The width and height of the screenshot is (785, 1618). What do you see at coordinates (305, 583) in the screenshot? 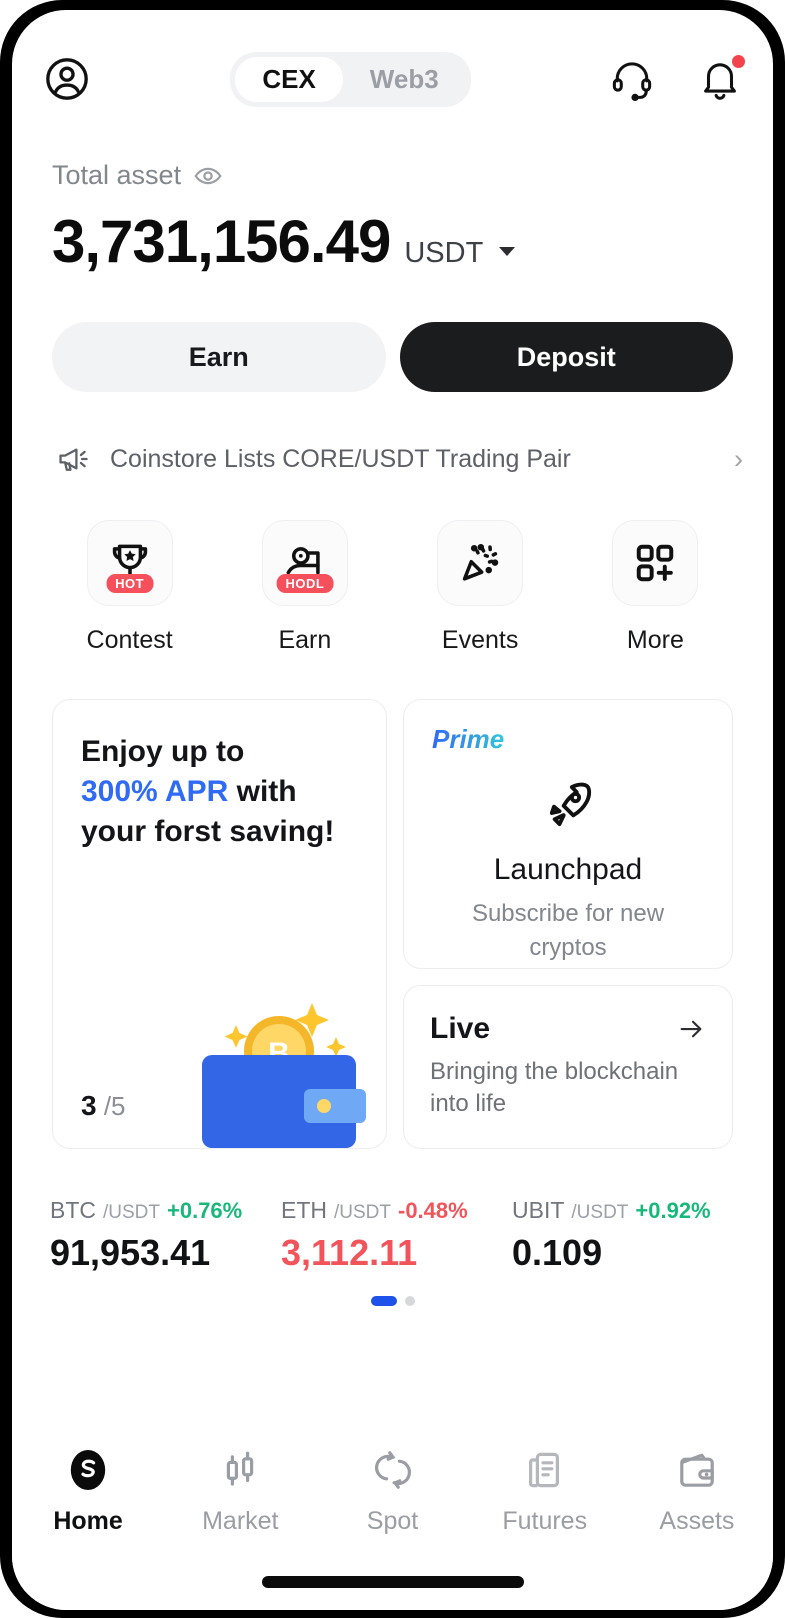
I see `earn-badge: HODL` at bounding box center [305, 583].